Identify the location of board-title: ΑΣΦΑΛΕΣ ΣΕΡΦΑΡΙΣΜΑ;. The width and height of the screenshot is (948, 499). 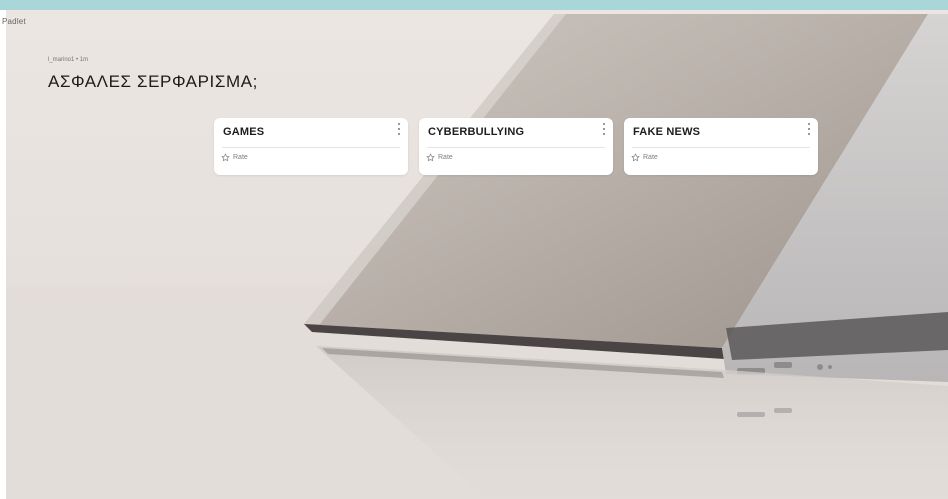
(153, 81).